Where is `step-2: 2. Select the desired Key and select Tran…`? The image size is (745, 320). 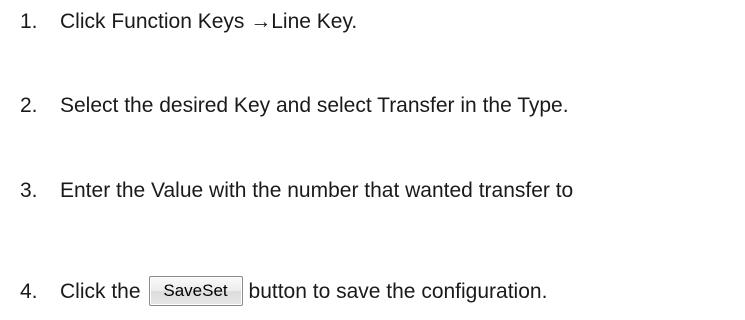
step-2: 2. Select the desired Key and select Tran… is located at coordinates (294, 106).